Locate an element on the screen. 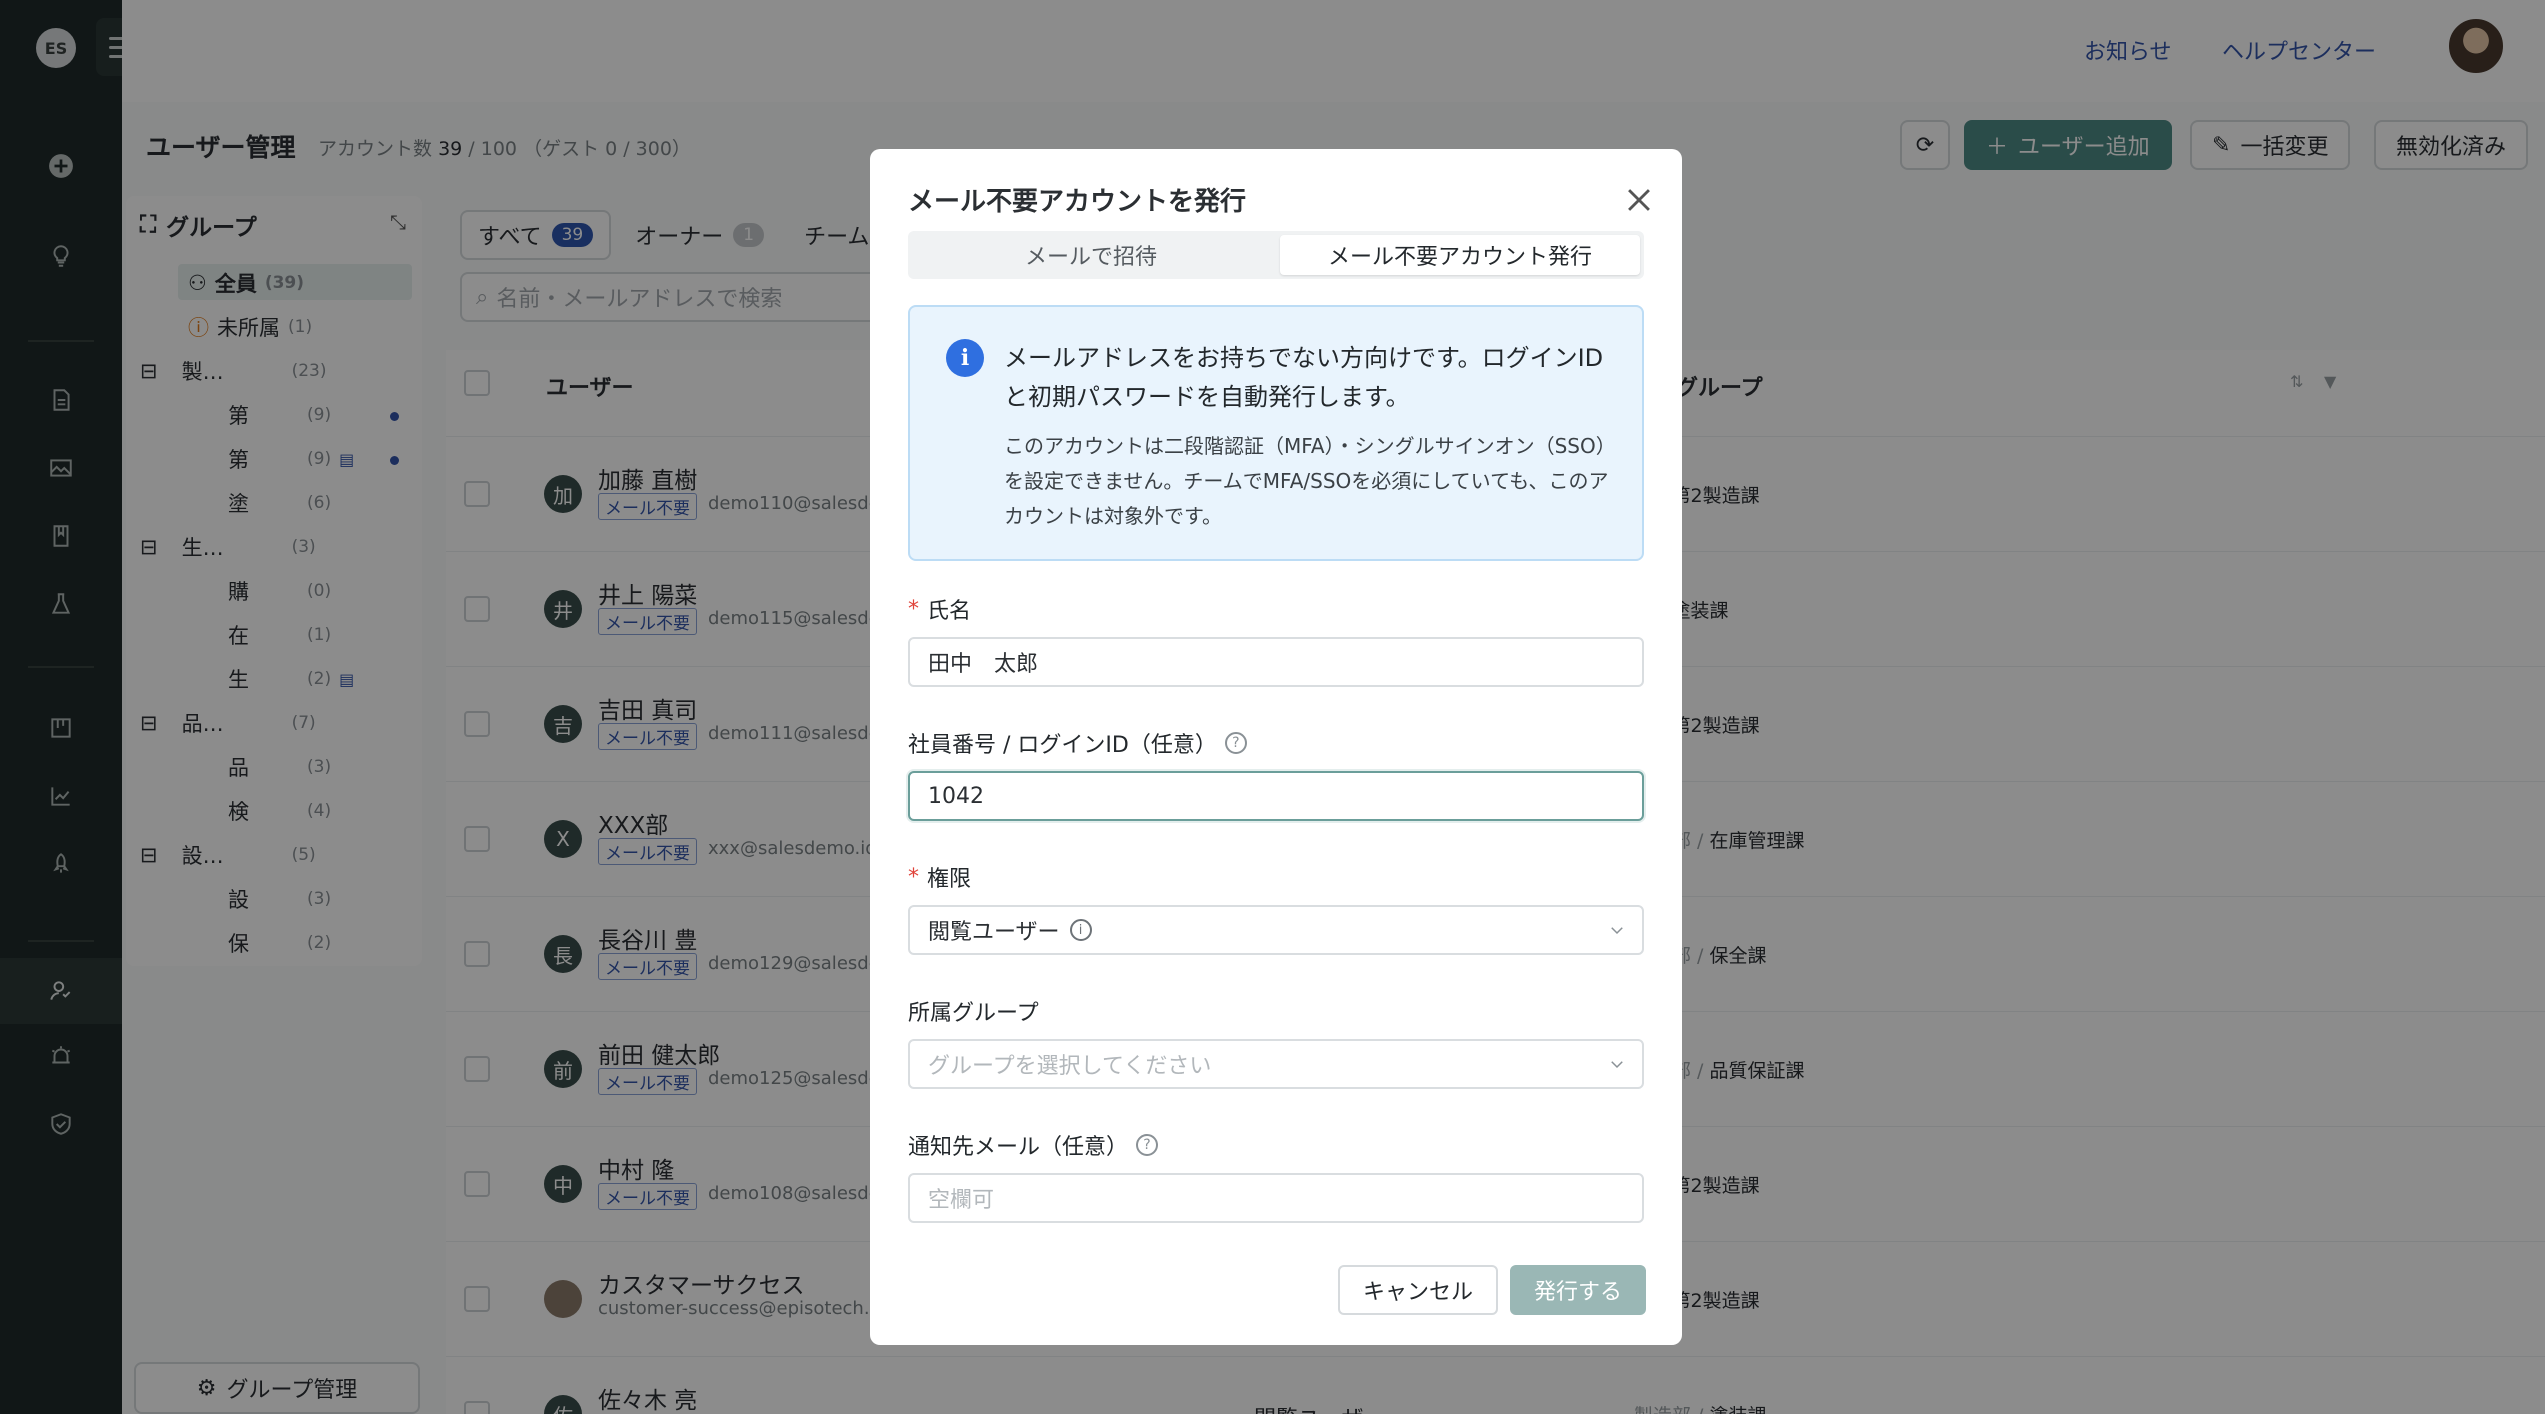 This screenshot has height=1414, width=2545. employee-id-label: 社員番号 / ログインID（任意）? is located at coordinates (1077, 743).